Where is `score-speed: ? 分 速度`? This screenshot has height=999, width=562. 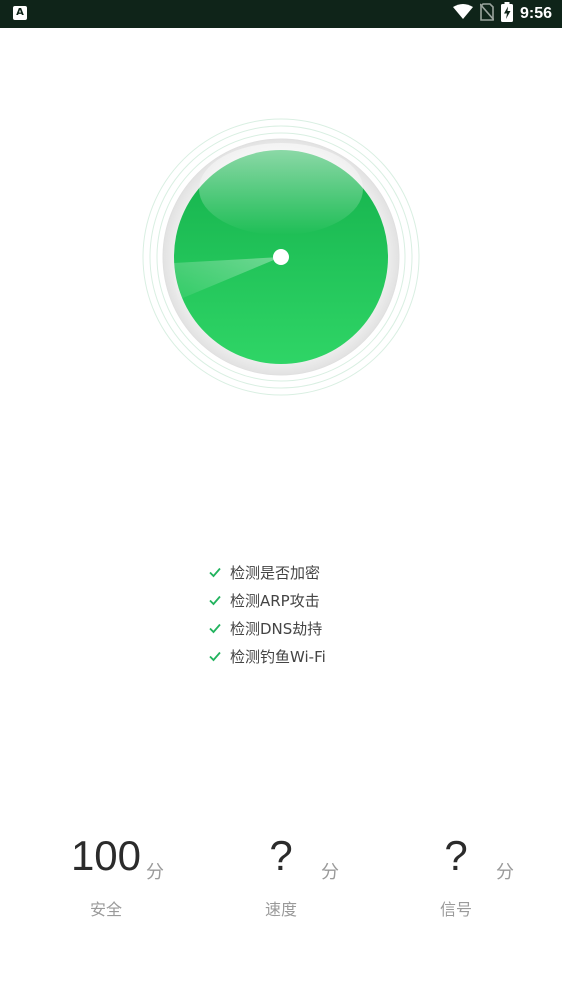 score-speed: ? 分 速度 is located at coordinates (281, 874).